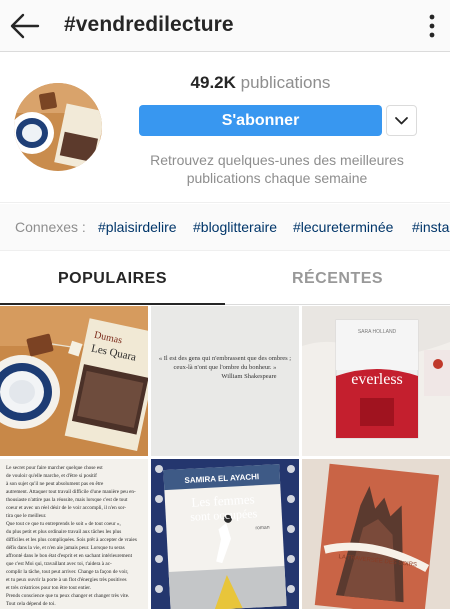 Image resolution: width=450 pixels, height=611 pixels. Describe the element at coordinates (283, 82) in the screenshot. I see `publication-count-label: publications` at that location.